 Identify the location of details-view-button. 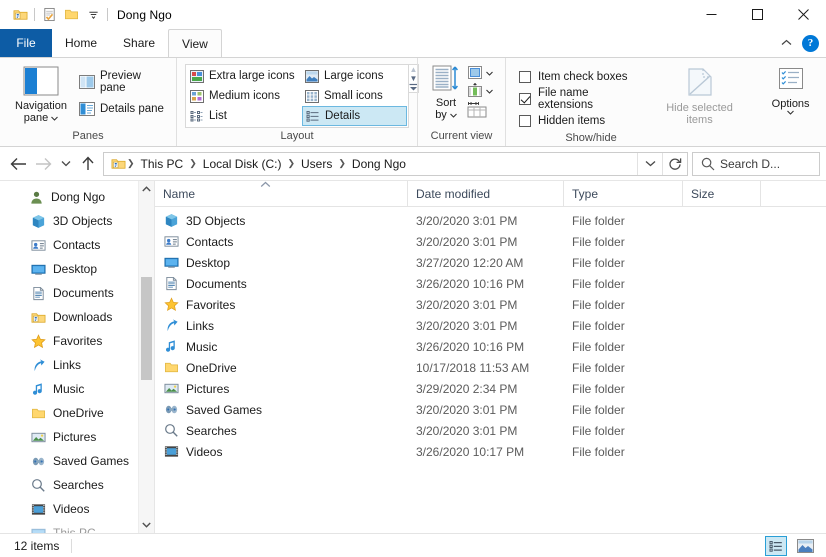
(776, 546).